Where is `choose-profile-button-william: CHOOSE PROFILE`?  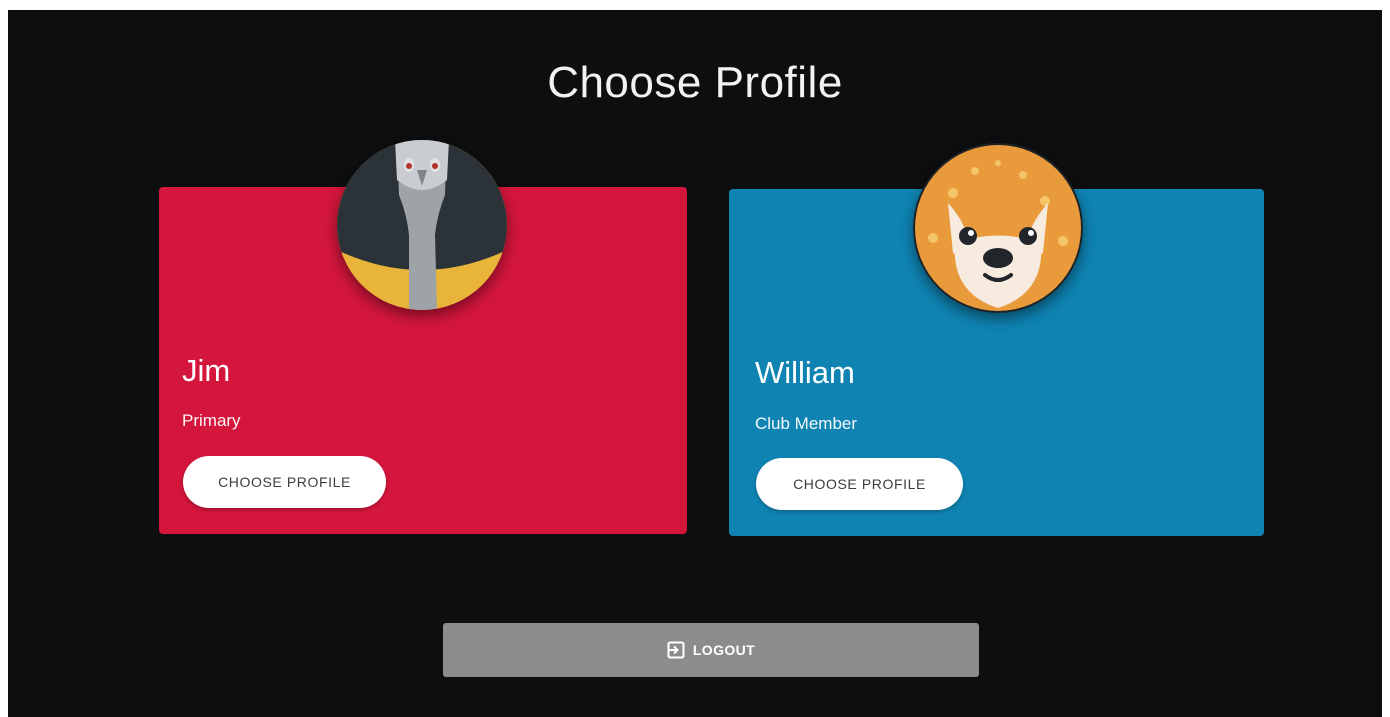 choose-profile-button-william: CHOOSE PROFILE is located at coordinates (859, 484).